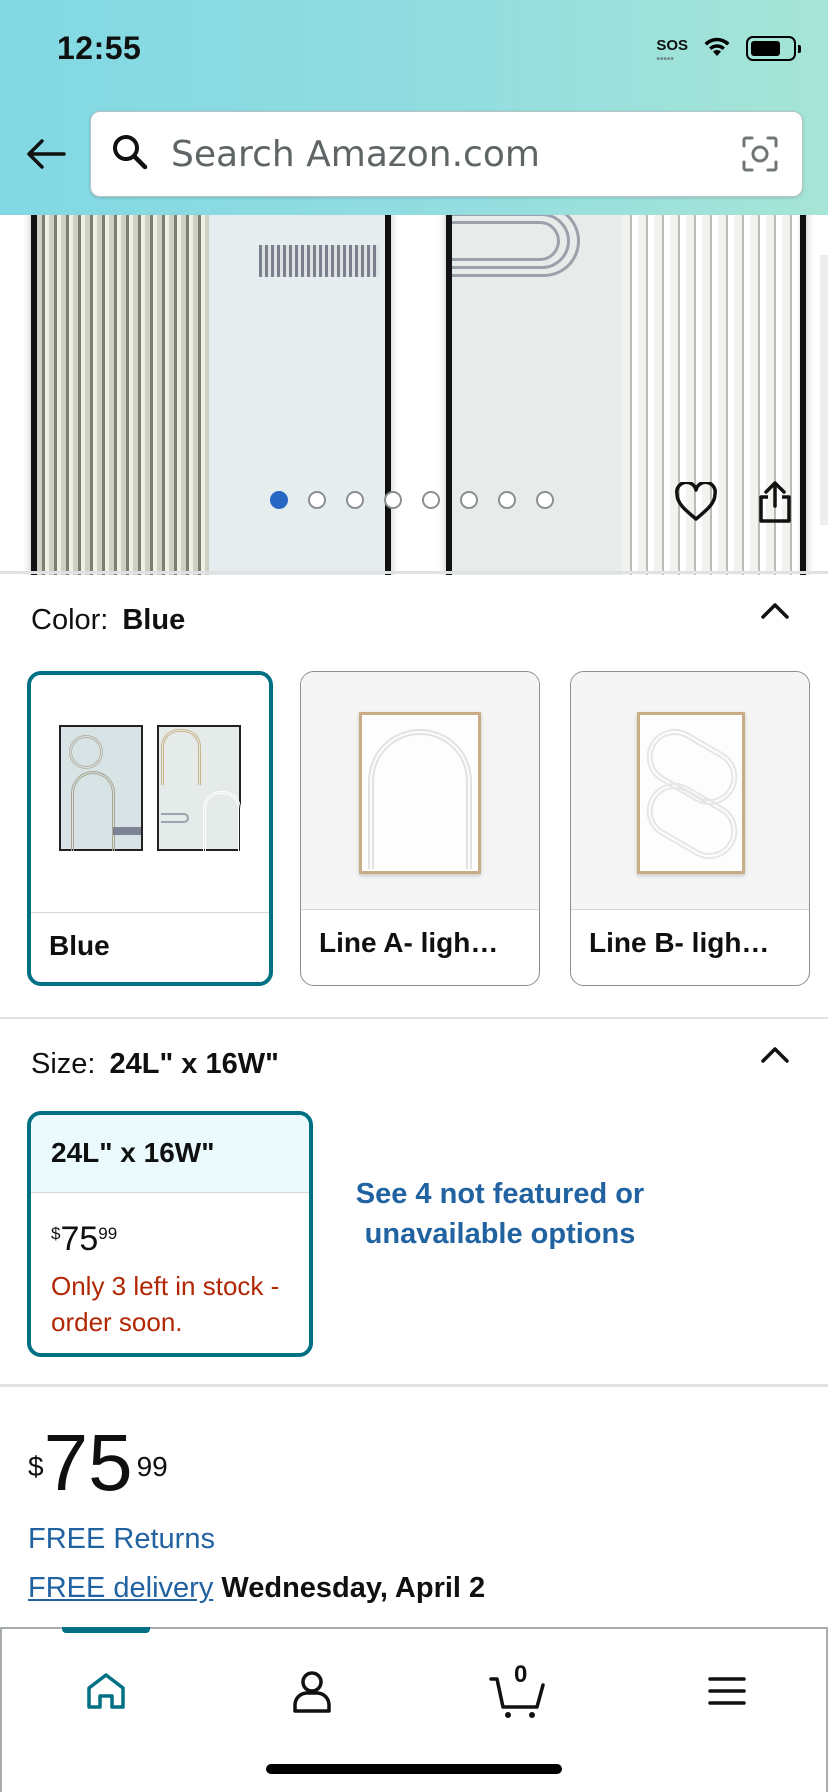 The image size is (828, 1792). I want to click on status-time: 12:55, so click(99, 48).